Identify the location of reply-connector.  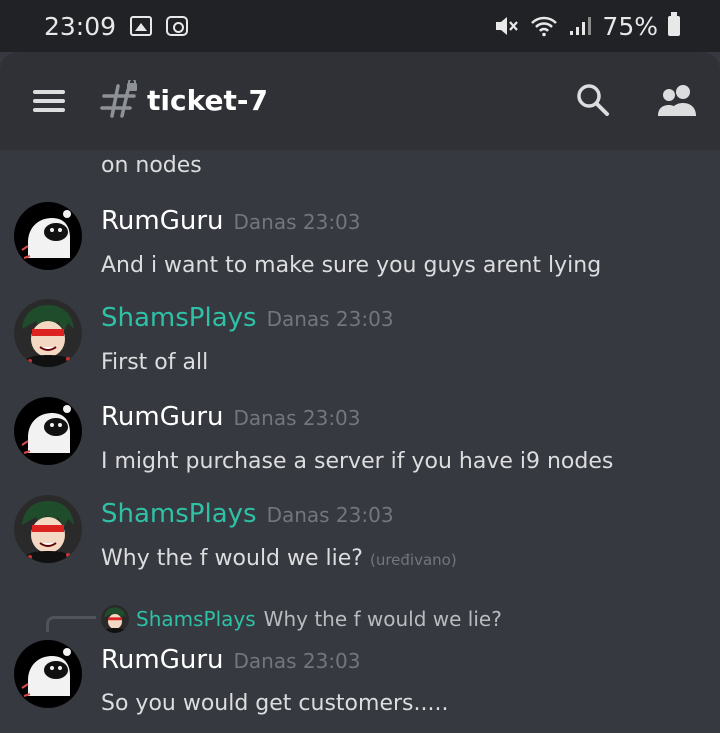
(71, 624).